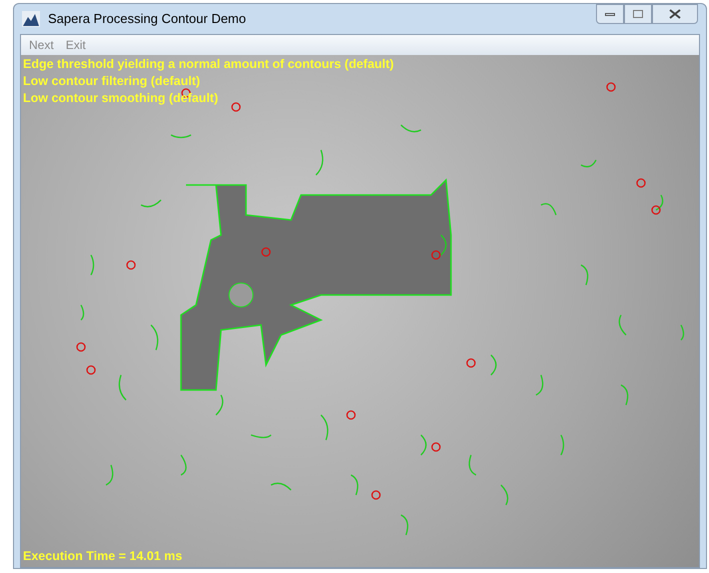  Describe the element at coordinates (610, 14) in the screenshot. I see `minimize-button` at that location.